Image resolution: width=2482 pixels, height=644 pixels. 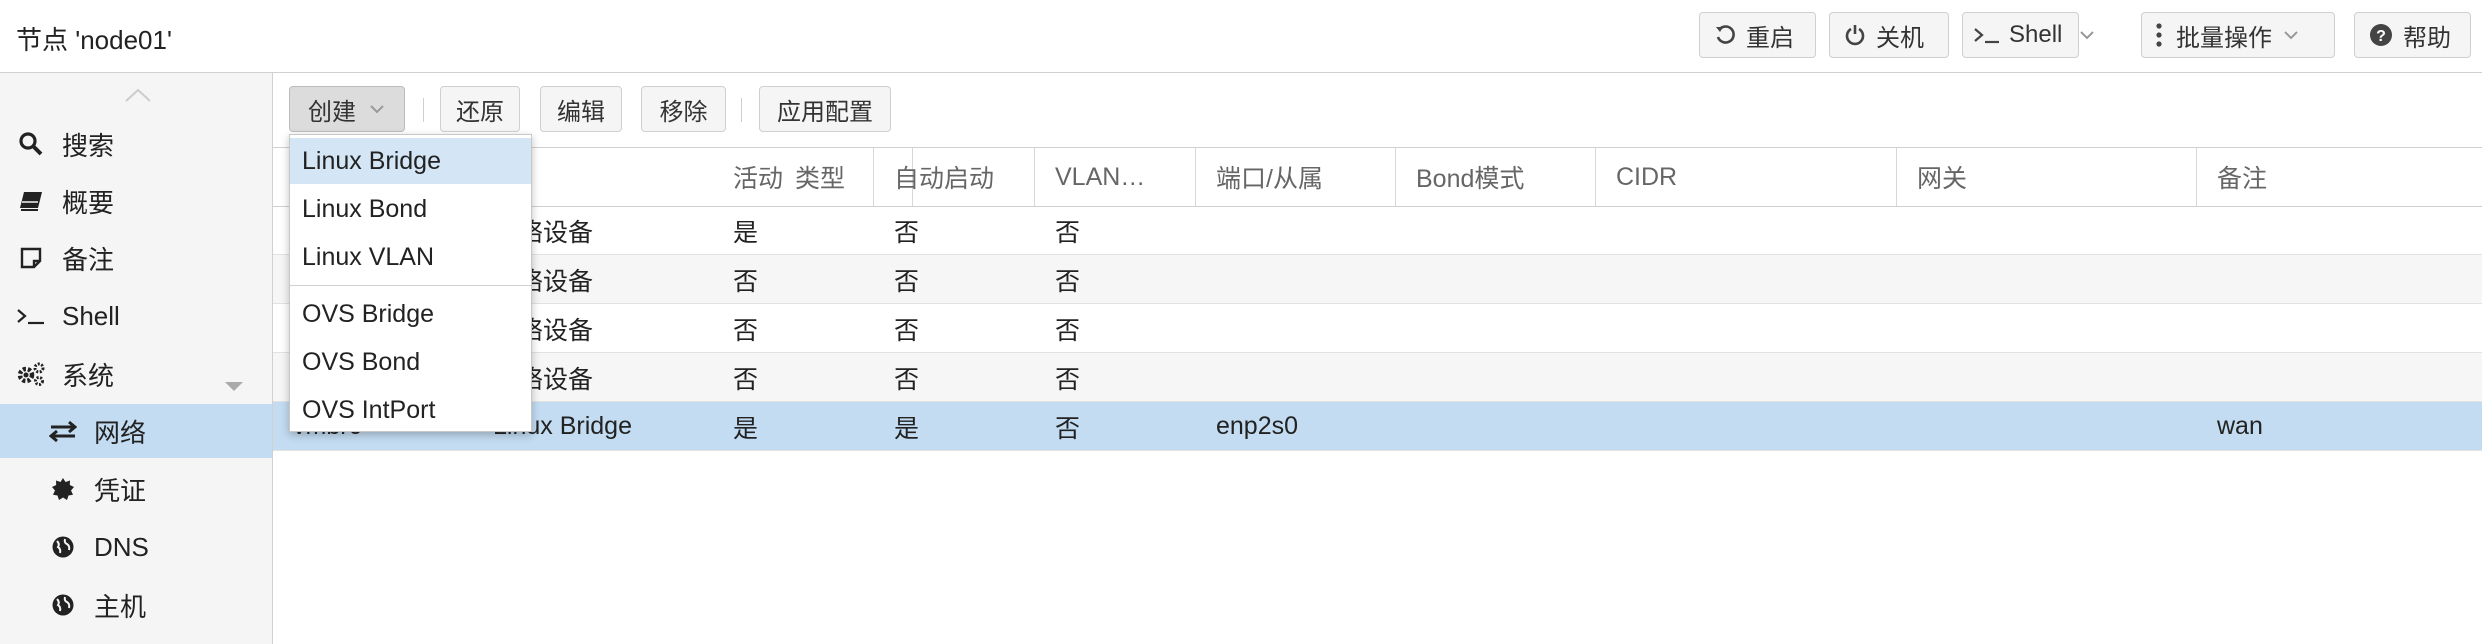 I want to click on bulk-actions-label: 批量操作, so click(x=2224, y=38).